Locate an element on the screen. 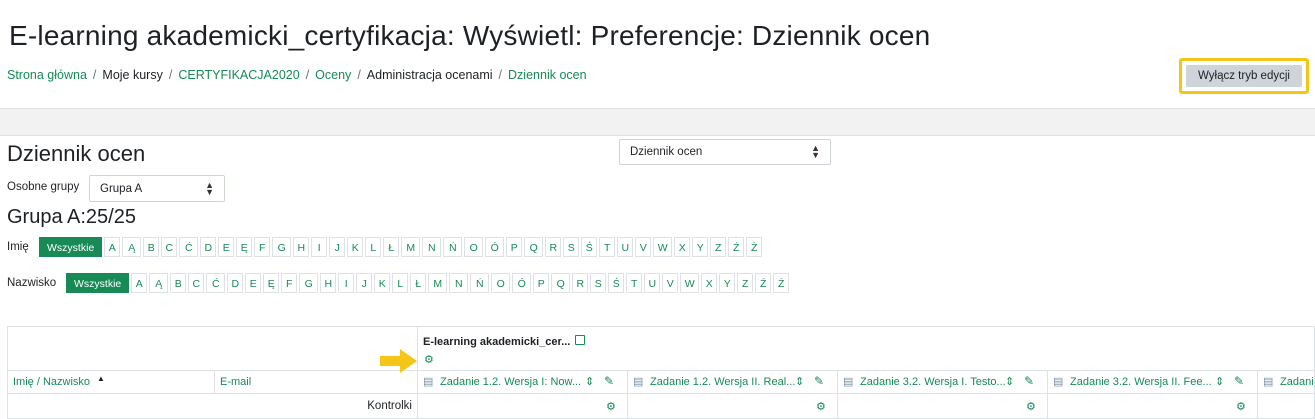 Image resolution: width=1315 pixels, height=419 pixels. first-name-letter-button: J is located at coordinates (337, 247).